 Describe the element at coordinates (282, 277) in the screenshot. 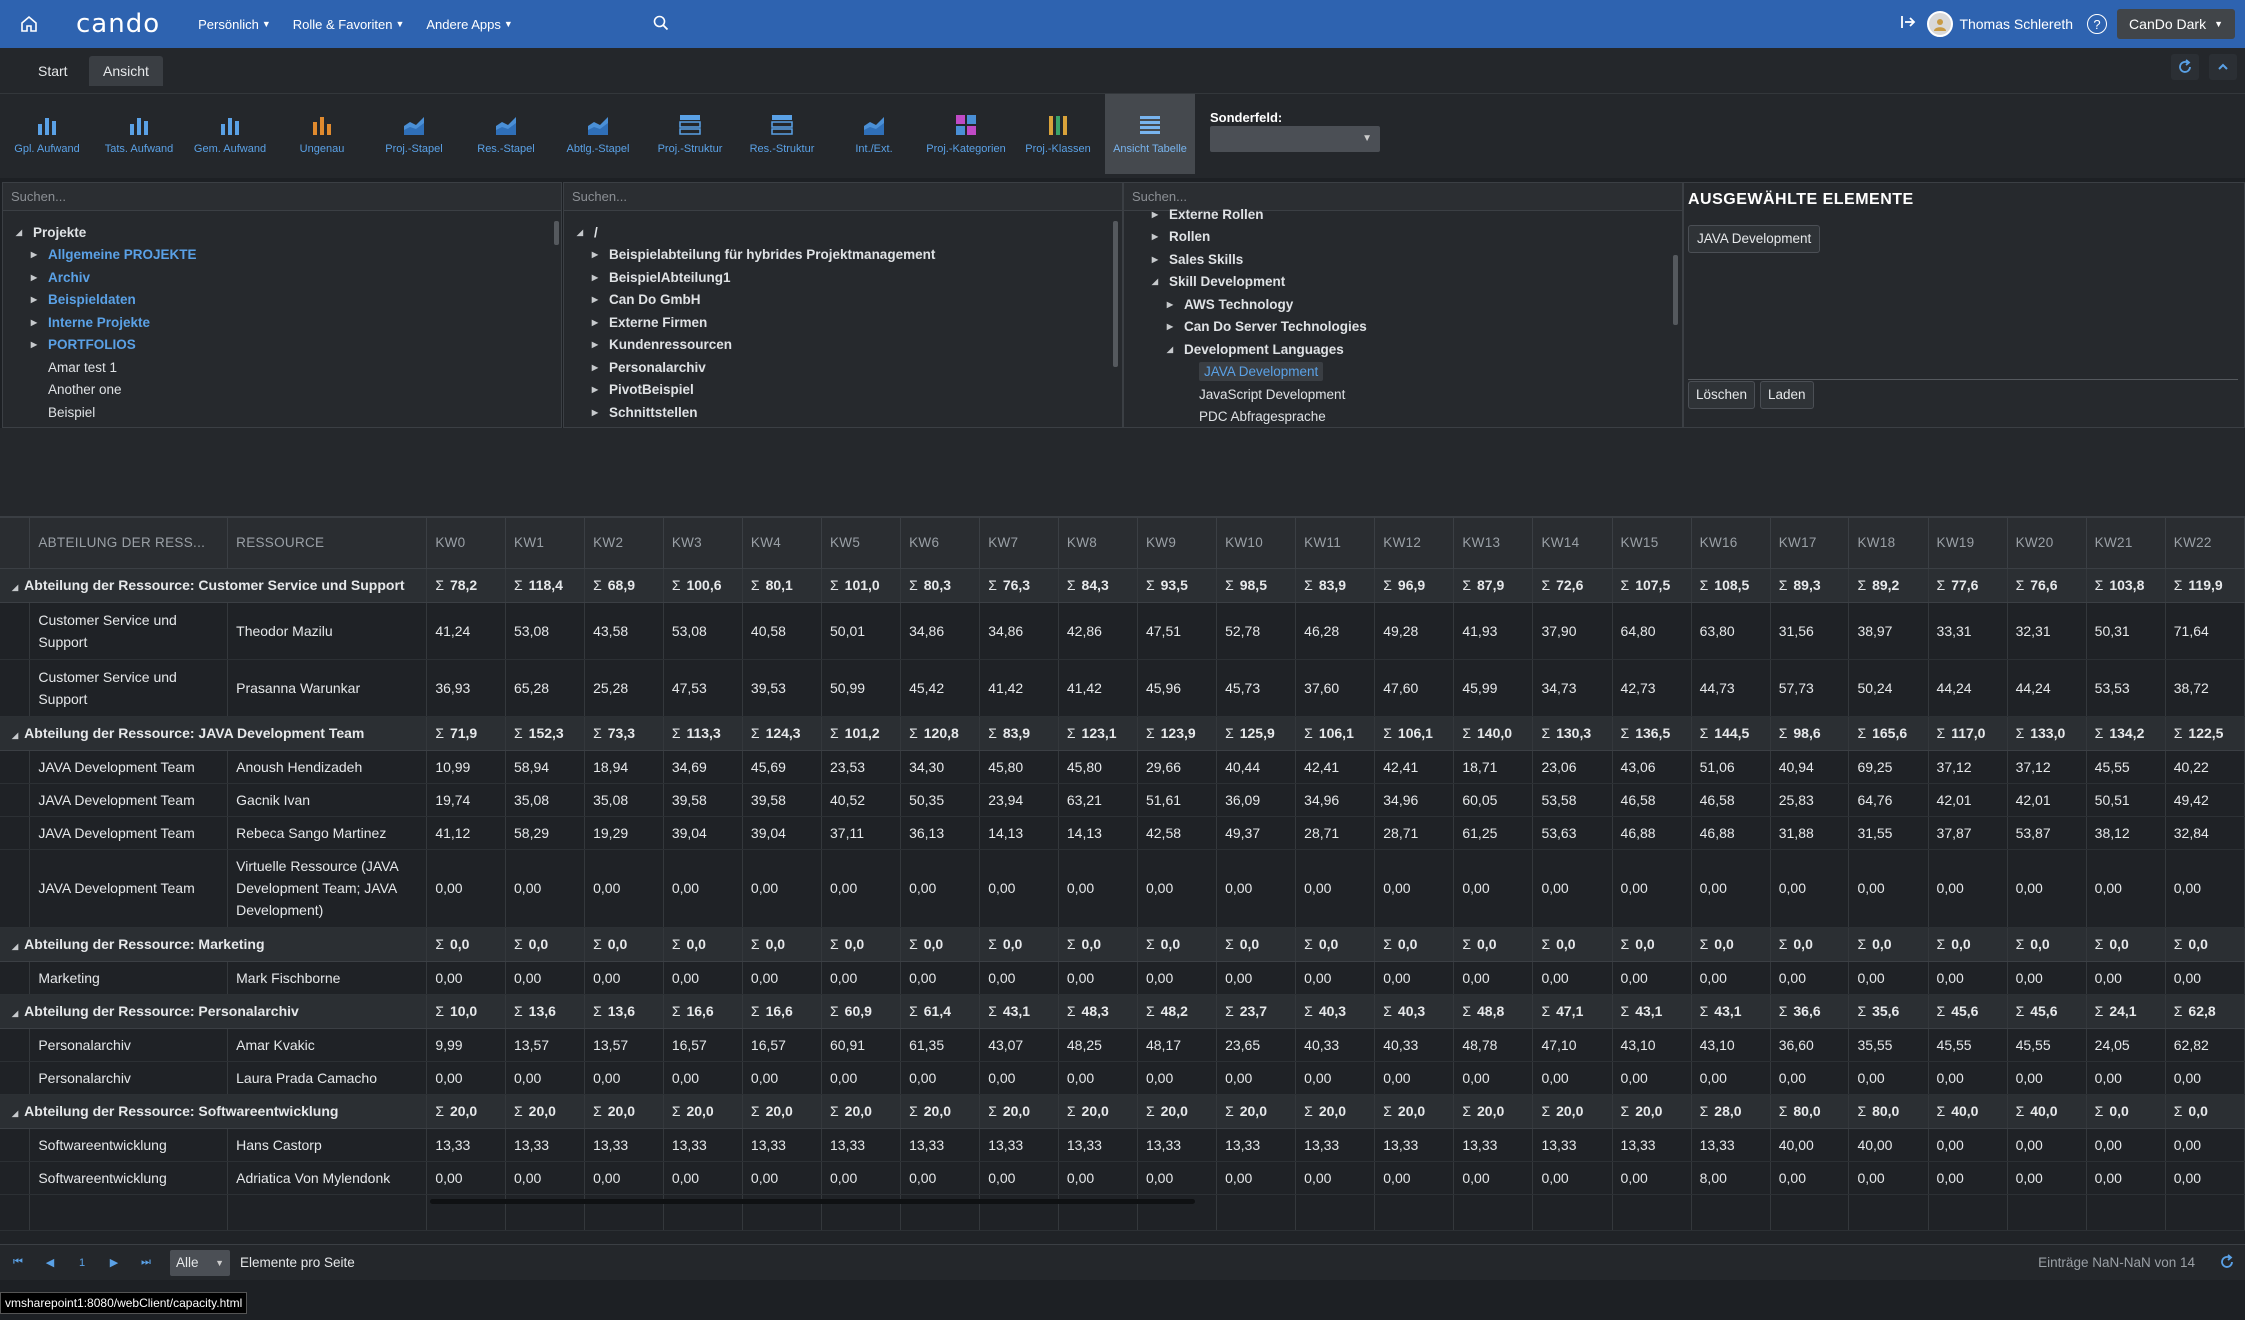

I see `tree-node: ▶ Archiv` at that location.